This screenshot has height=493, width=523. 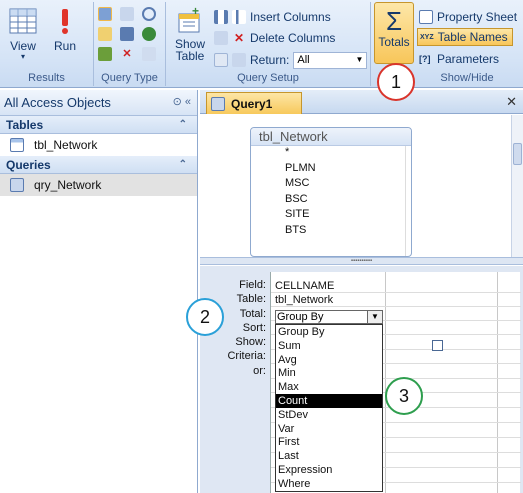 What do you see at coordinates (183, 165) in the screenshot?
I see `collapse-queries-icon: ⌃` at bounding box center [183, 165].